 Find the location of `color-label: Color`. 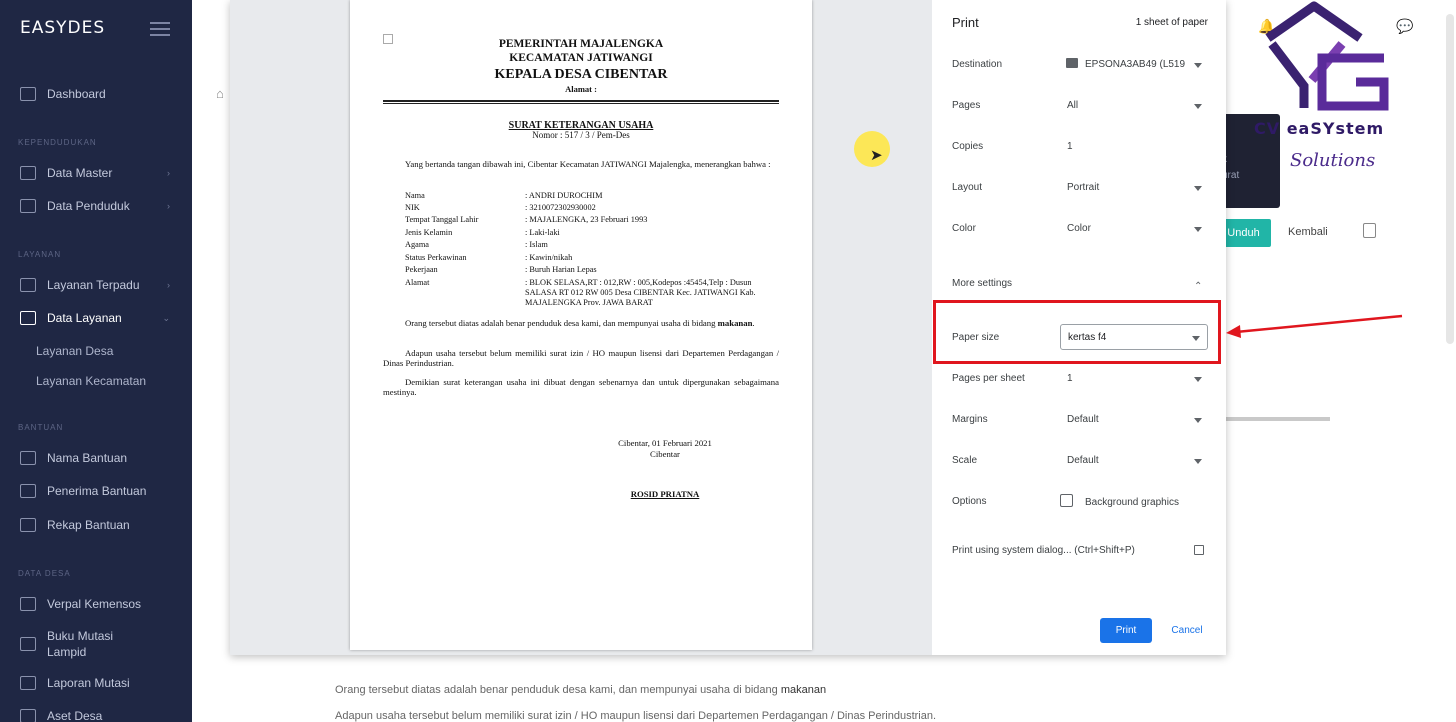

color-label: Color is located at coordinates (964, 228).